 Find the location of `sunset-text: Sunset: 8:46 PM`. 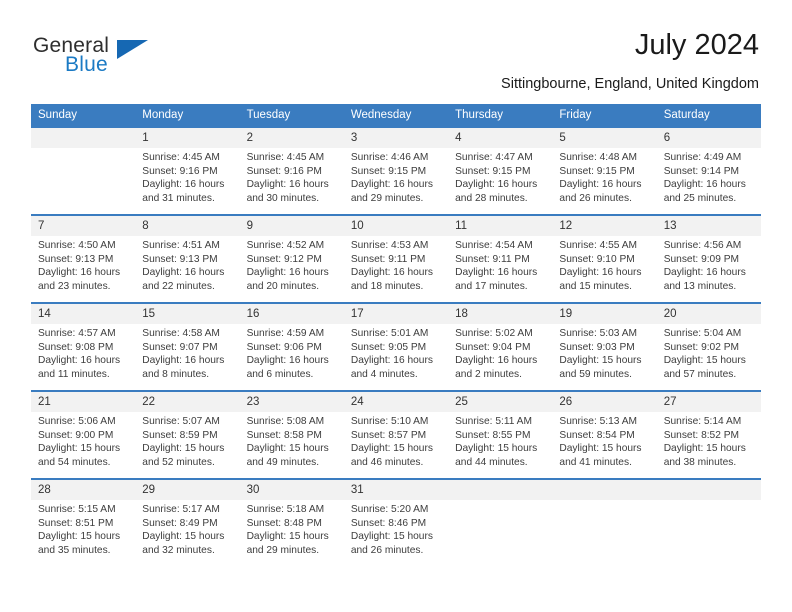

sunset-text: Sunset: 8:46 PM is located at coordinates (388, 523).